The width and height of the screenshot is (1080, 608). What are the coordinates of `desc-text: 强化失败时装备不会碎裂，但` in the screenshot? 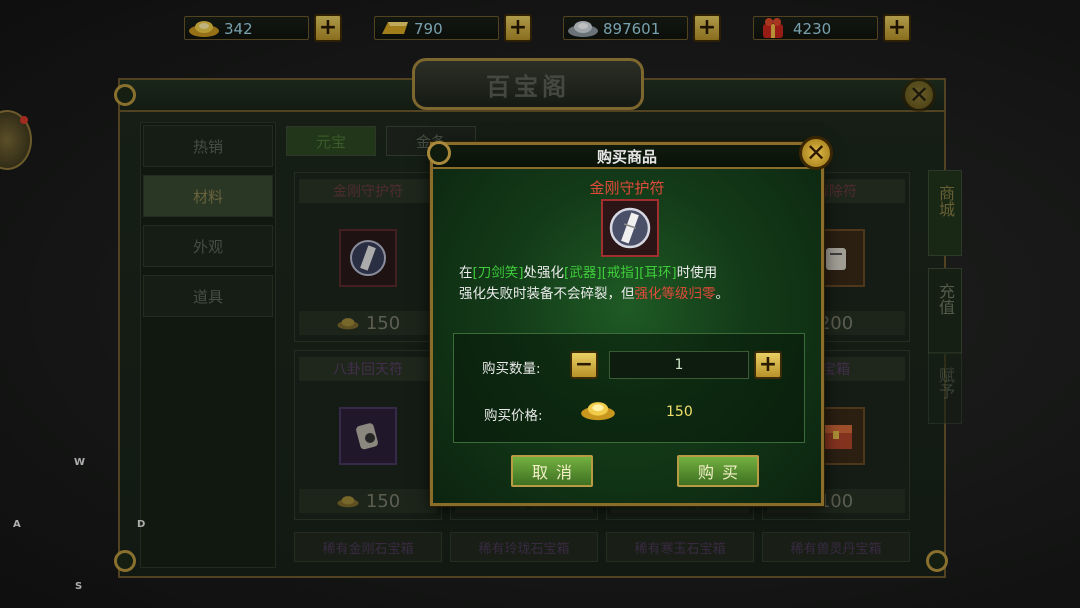 It's located at (547, 294).